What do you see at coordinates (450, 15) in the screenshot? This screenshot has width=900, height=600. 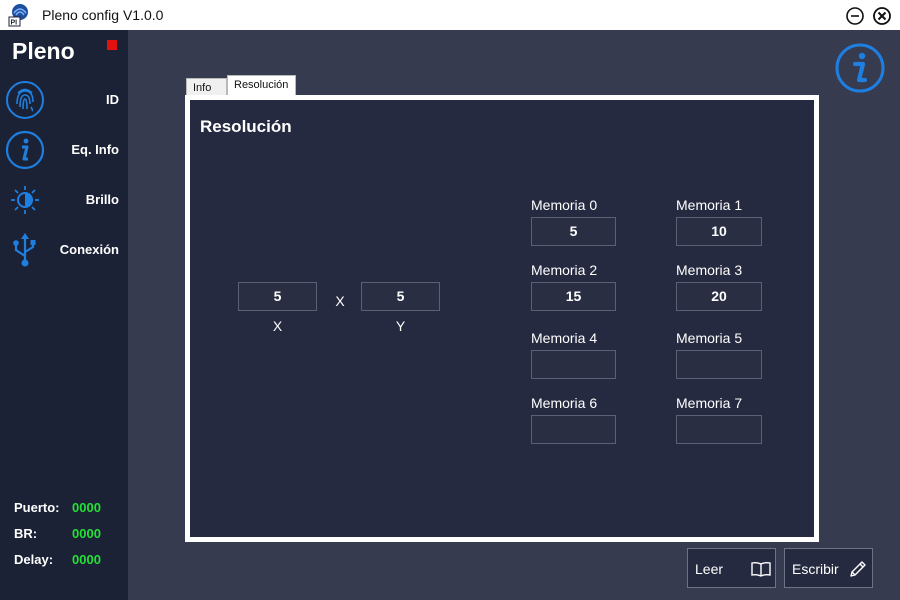 I see `title-bar: PI Pleno config V1.0.0` at bounding box center [450, 15].